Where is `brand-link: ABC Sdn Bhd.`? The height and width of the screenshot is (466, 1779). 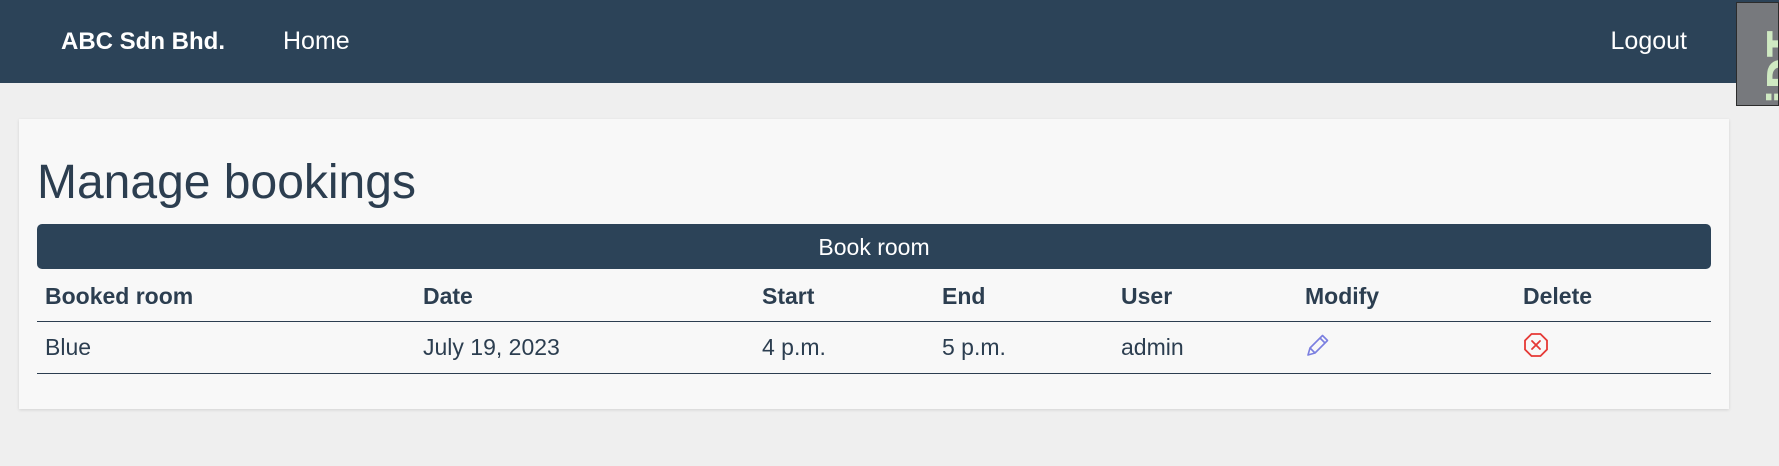
brand-link: ABC Sdn Bhd. is located at coordinates (143, 41).